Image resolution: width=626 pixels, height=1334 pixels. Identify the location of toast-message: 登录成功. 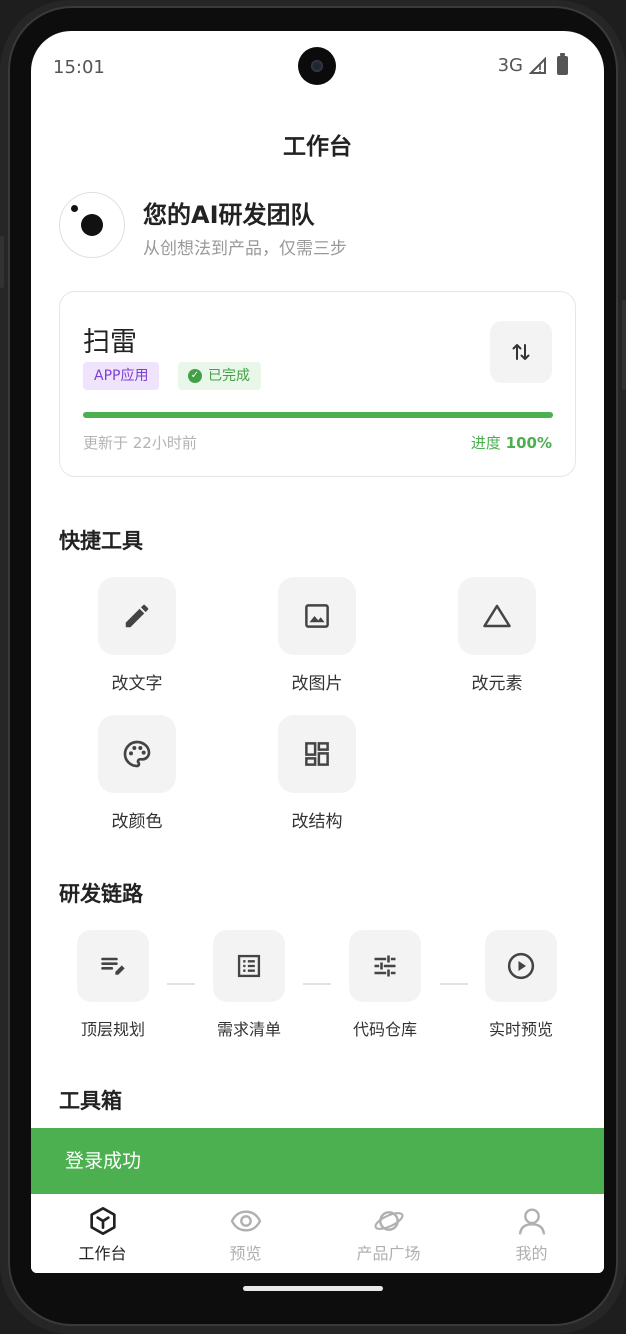
(317, 1161).